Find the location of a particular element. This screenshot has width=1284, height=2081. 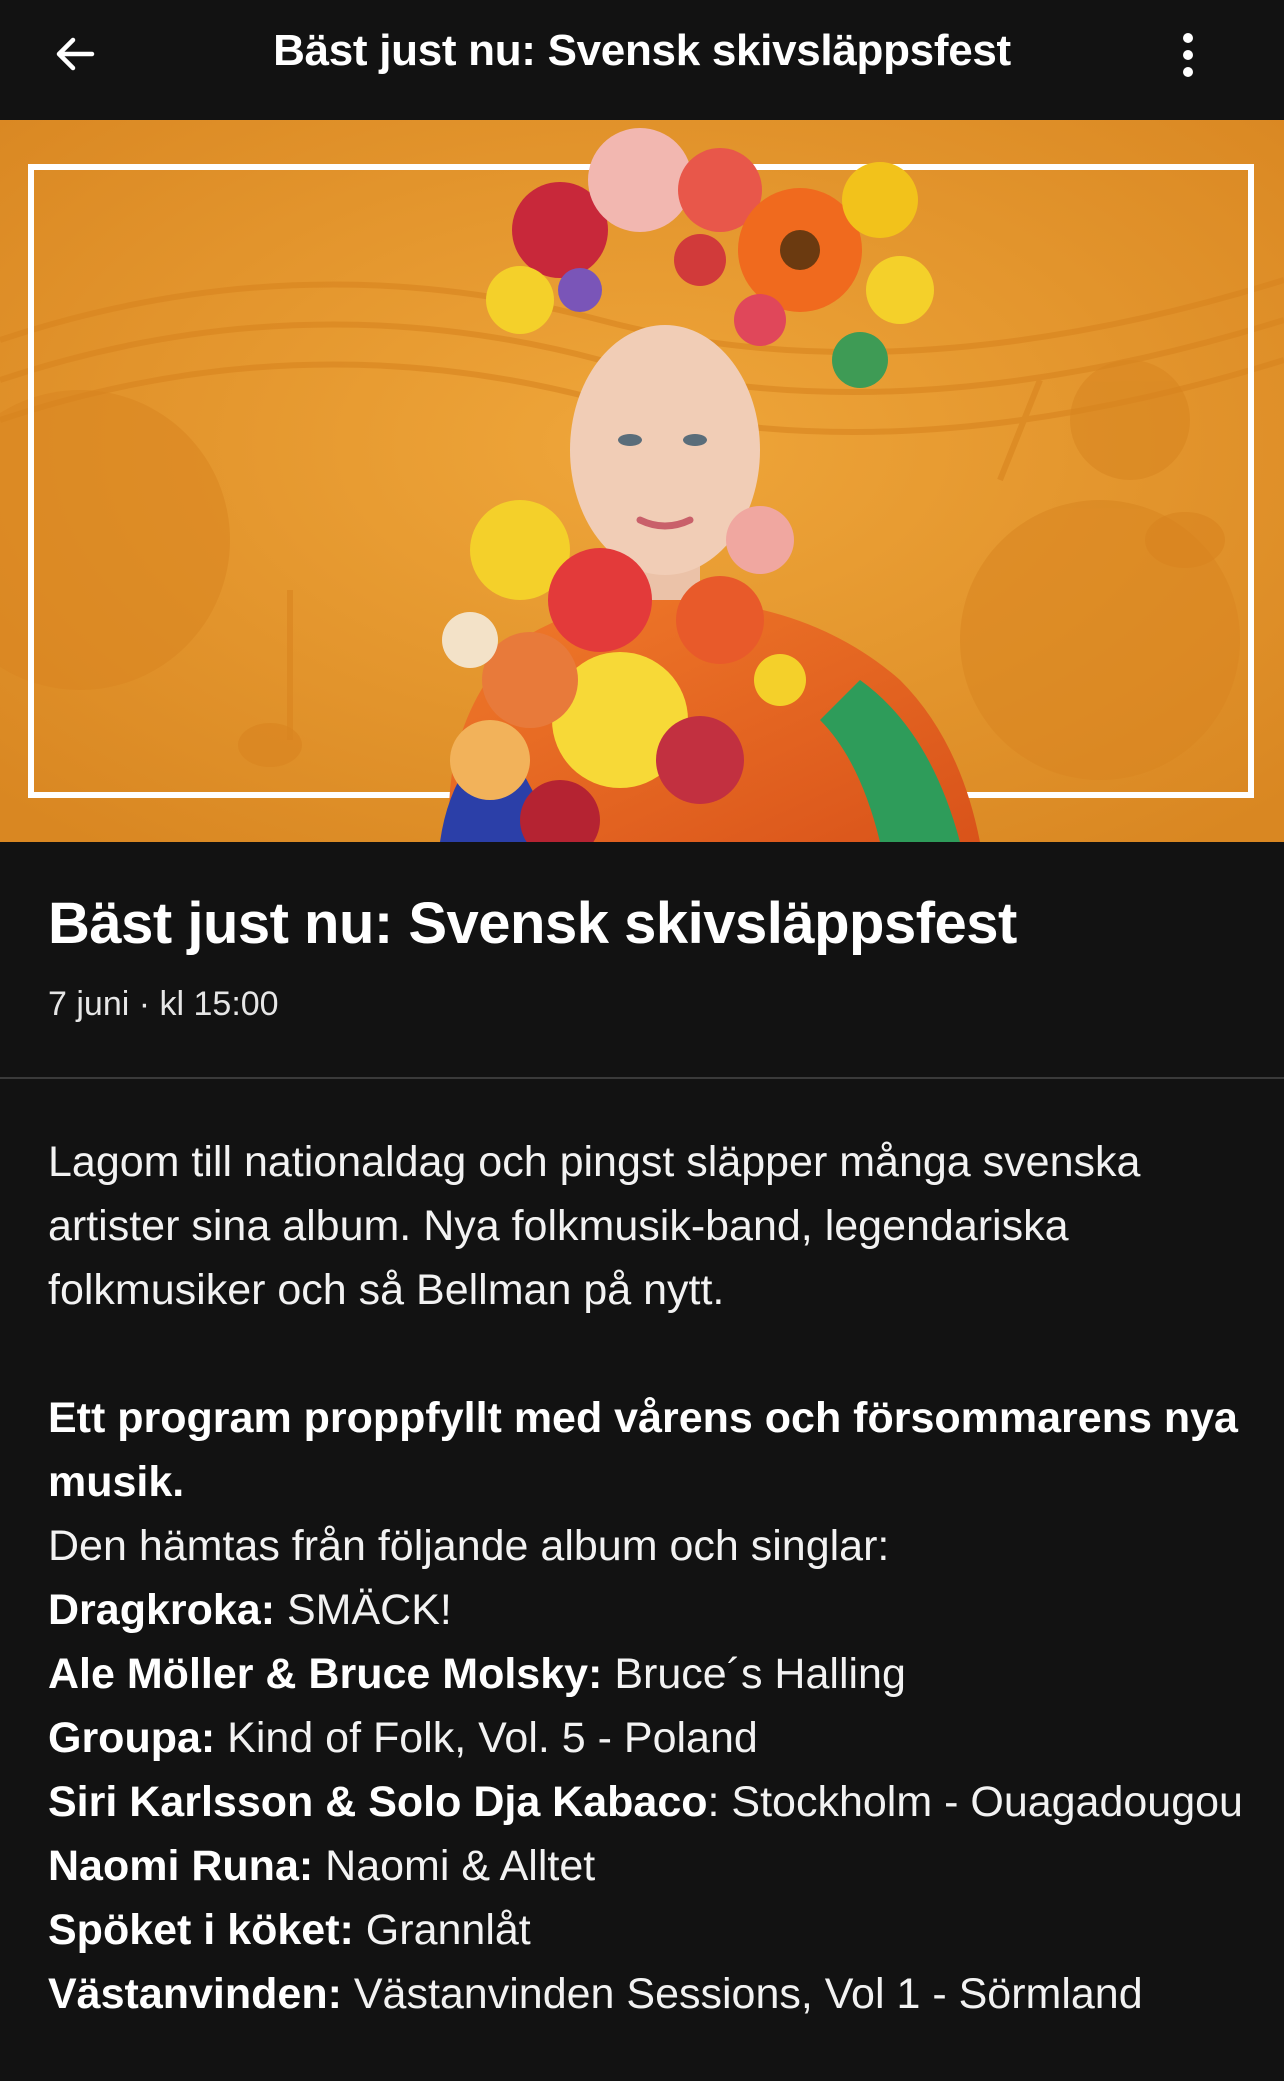

track-album: SMÄCK! is located at coordinates (363, 1610).